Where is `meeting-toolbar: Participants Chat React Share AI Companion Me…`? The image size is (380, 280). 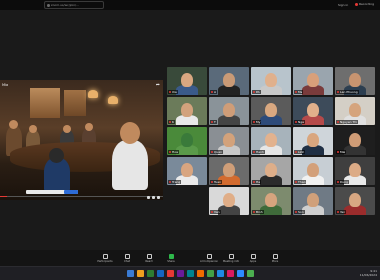
meeting-toolbar: Participants Chat React Share AI Companion Me… is located at coordinates (190, 258).